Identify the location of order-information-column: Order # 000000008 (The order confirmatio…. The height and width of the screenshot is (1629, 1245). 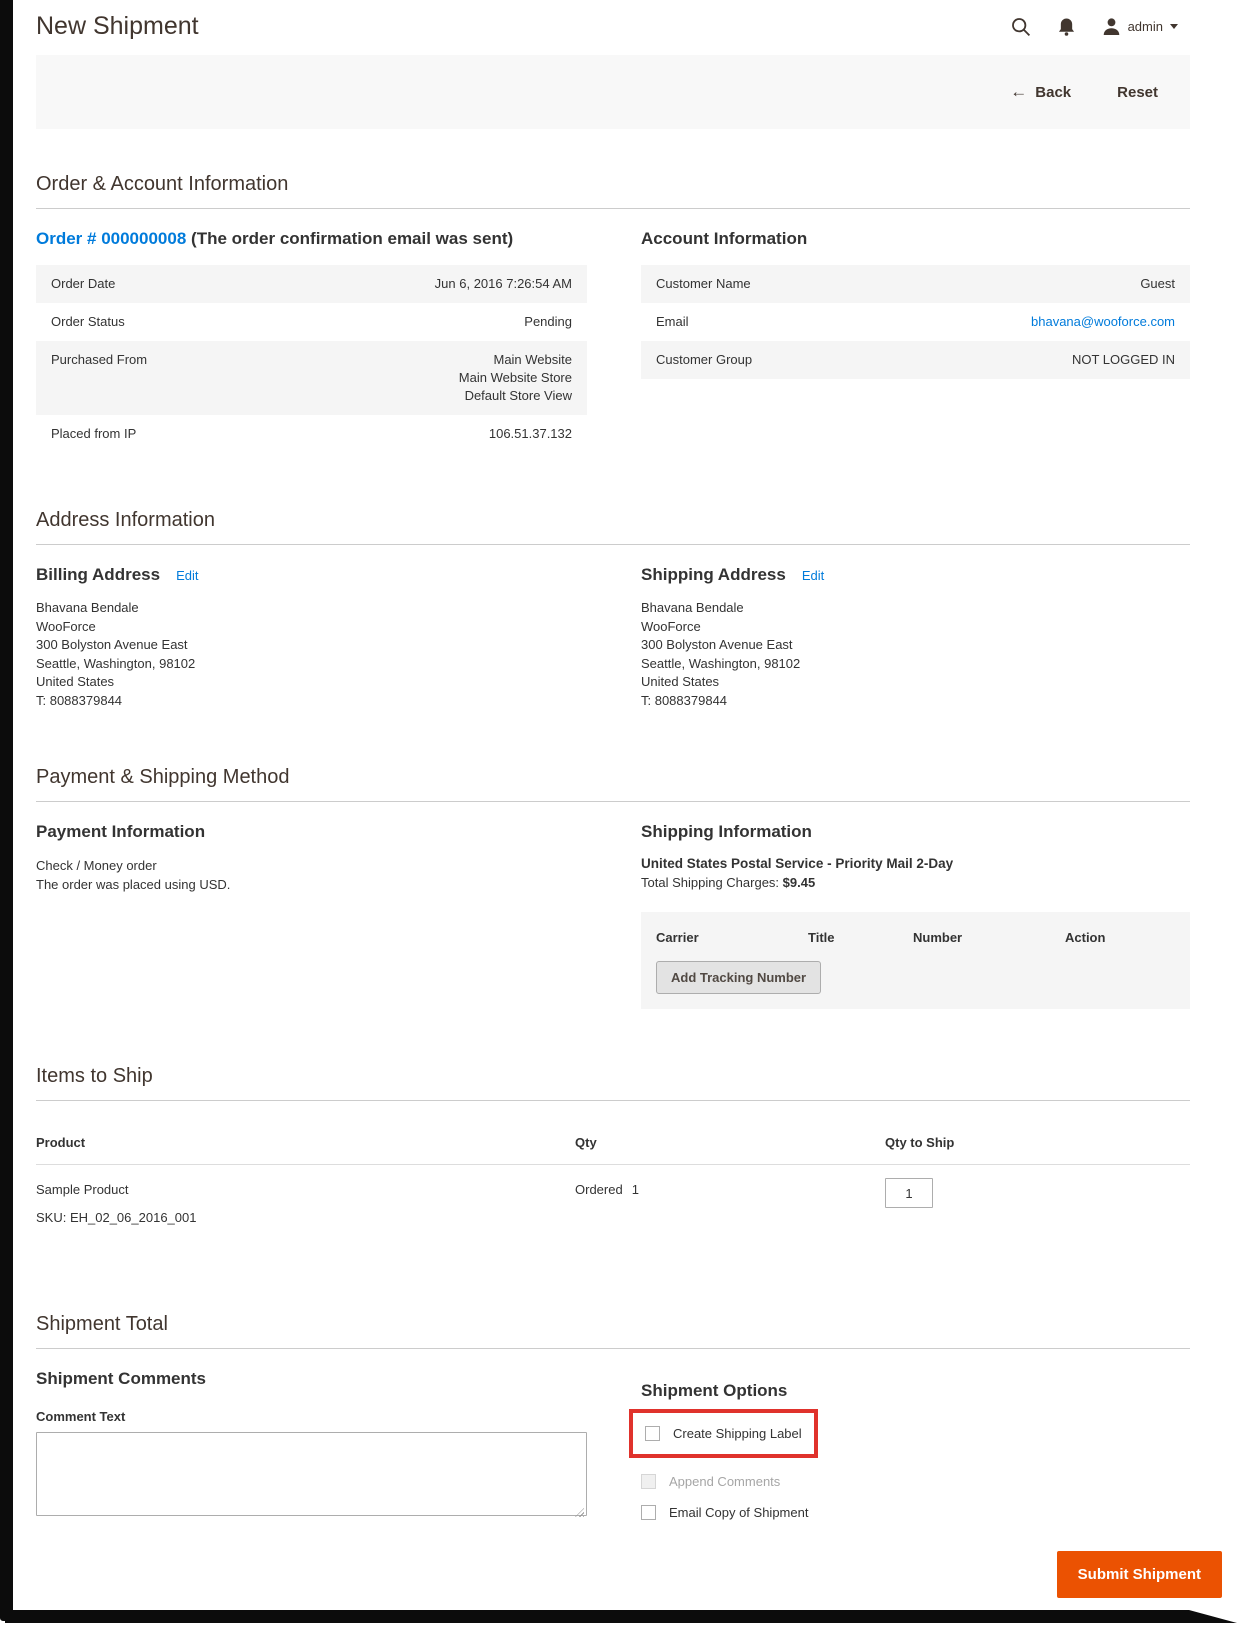
(311, 341).